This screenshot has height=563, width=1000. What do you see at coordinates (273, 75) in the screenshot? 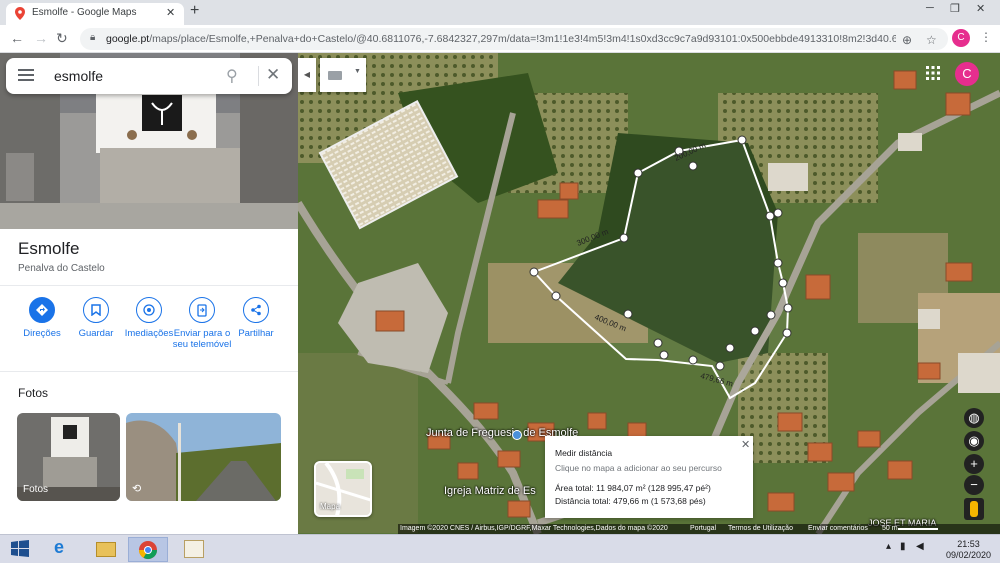
I see `clear-search-icon: ✕` at bounding box center [273, 75].